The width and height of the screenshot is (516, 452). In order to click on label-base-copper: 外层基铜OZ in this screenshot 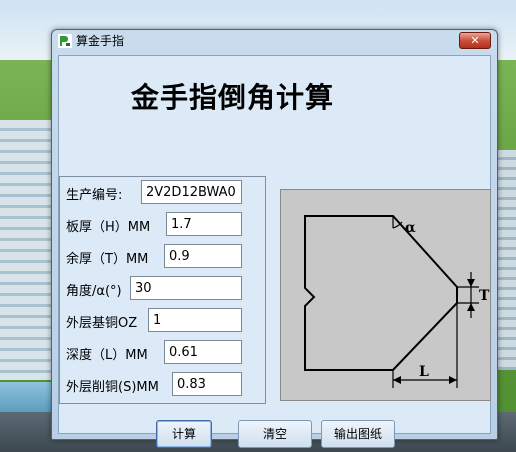, I will do `click(102, 323)`.